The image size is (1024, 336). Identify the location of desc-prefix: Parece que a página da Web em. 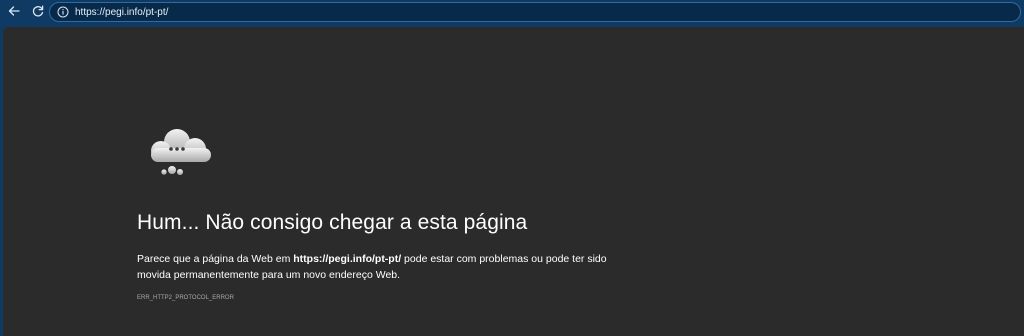
(215, 259).